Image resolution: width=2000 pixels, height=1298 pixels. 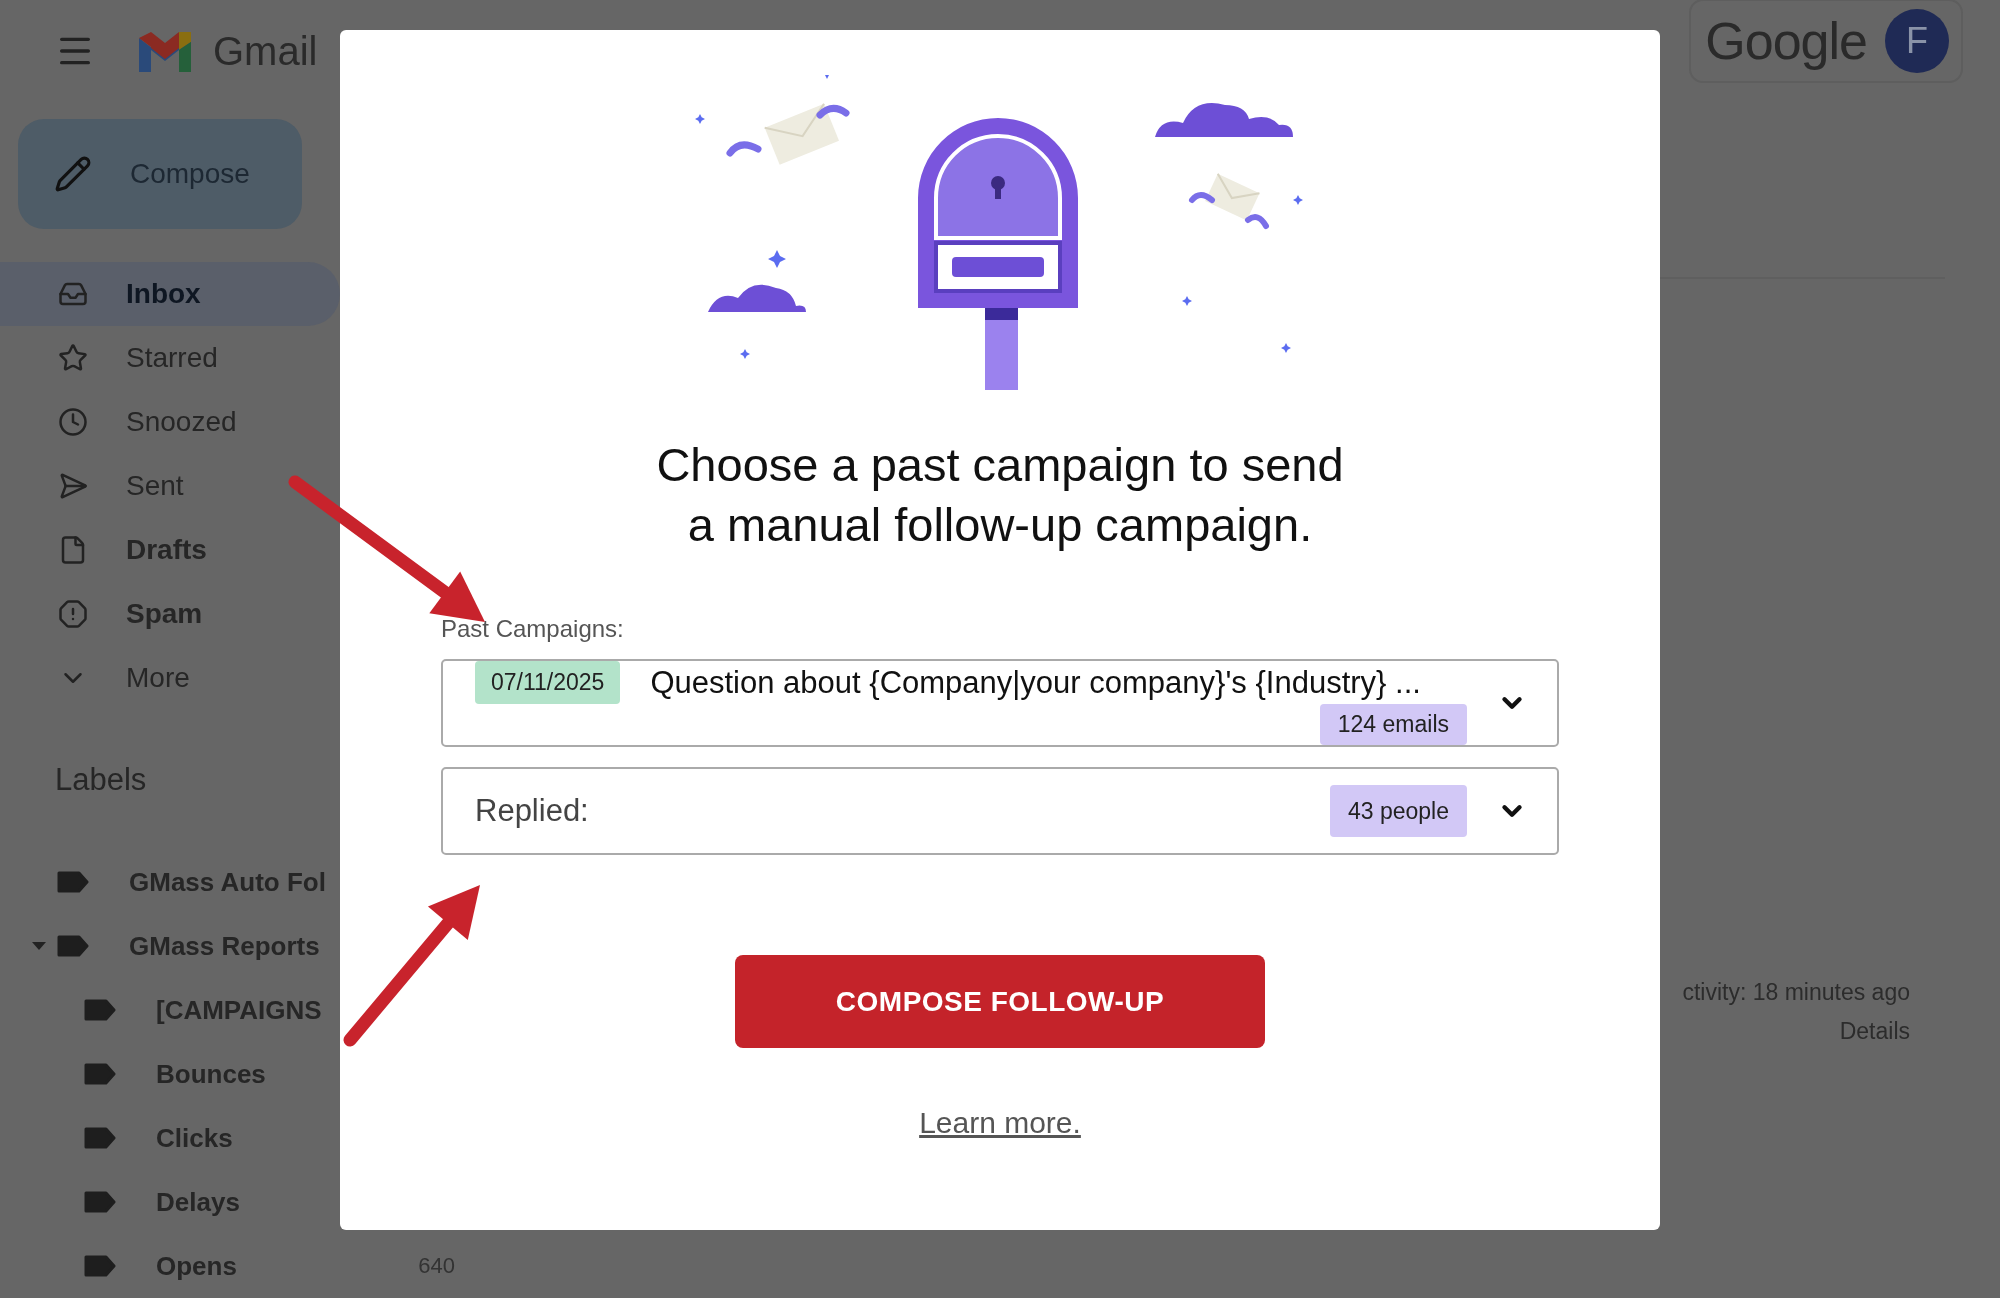 What do you see at coordinates (1000, 1001) in the screenshot?
I see `compose-follow-up-button: COMPOSE FOLLOW-UP` at bounding box center [1000, 1001].